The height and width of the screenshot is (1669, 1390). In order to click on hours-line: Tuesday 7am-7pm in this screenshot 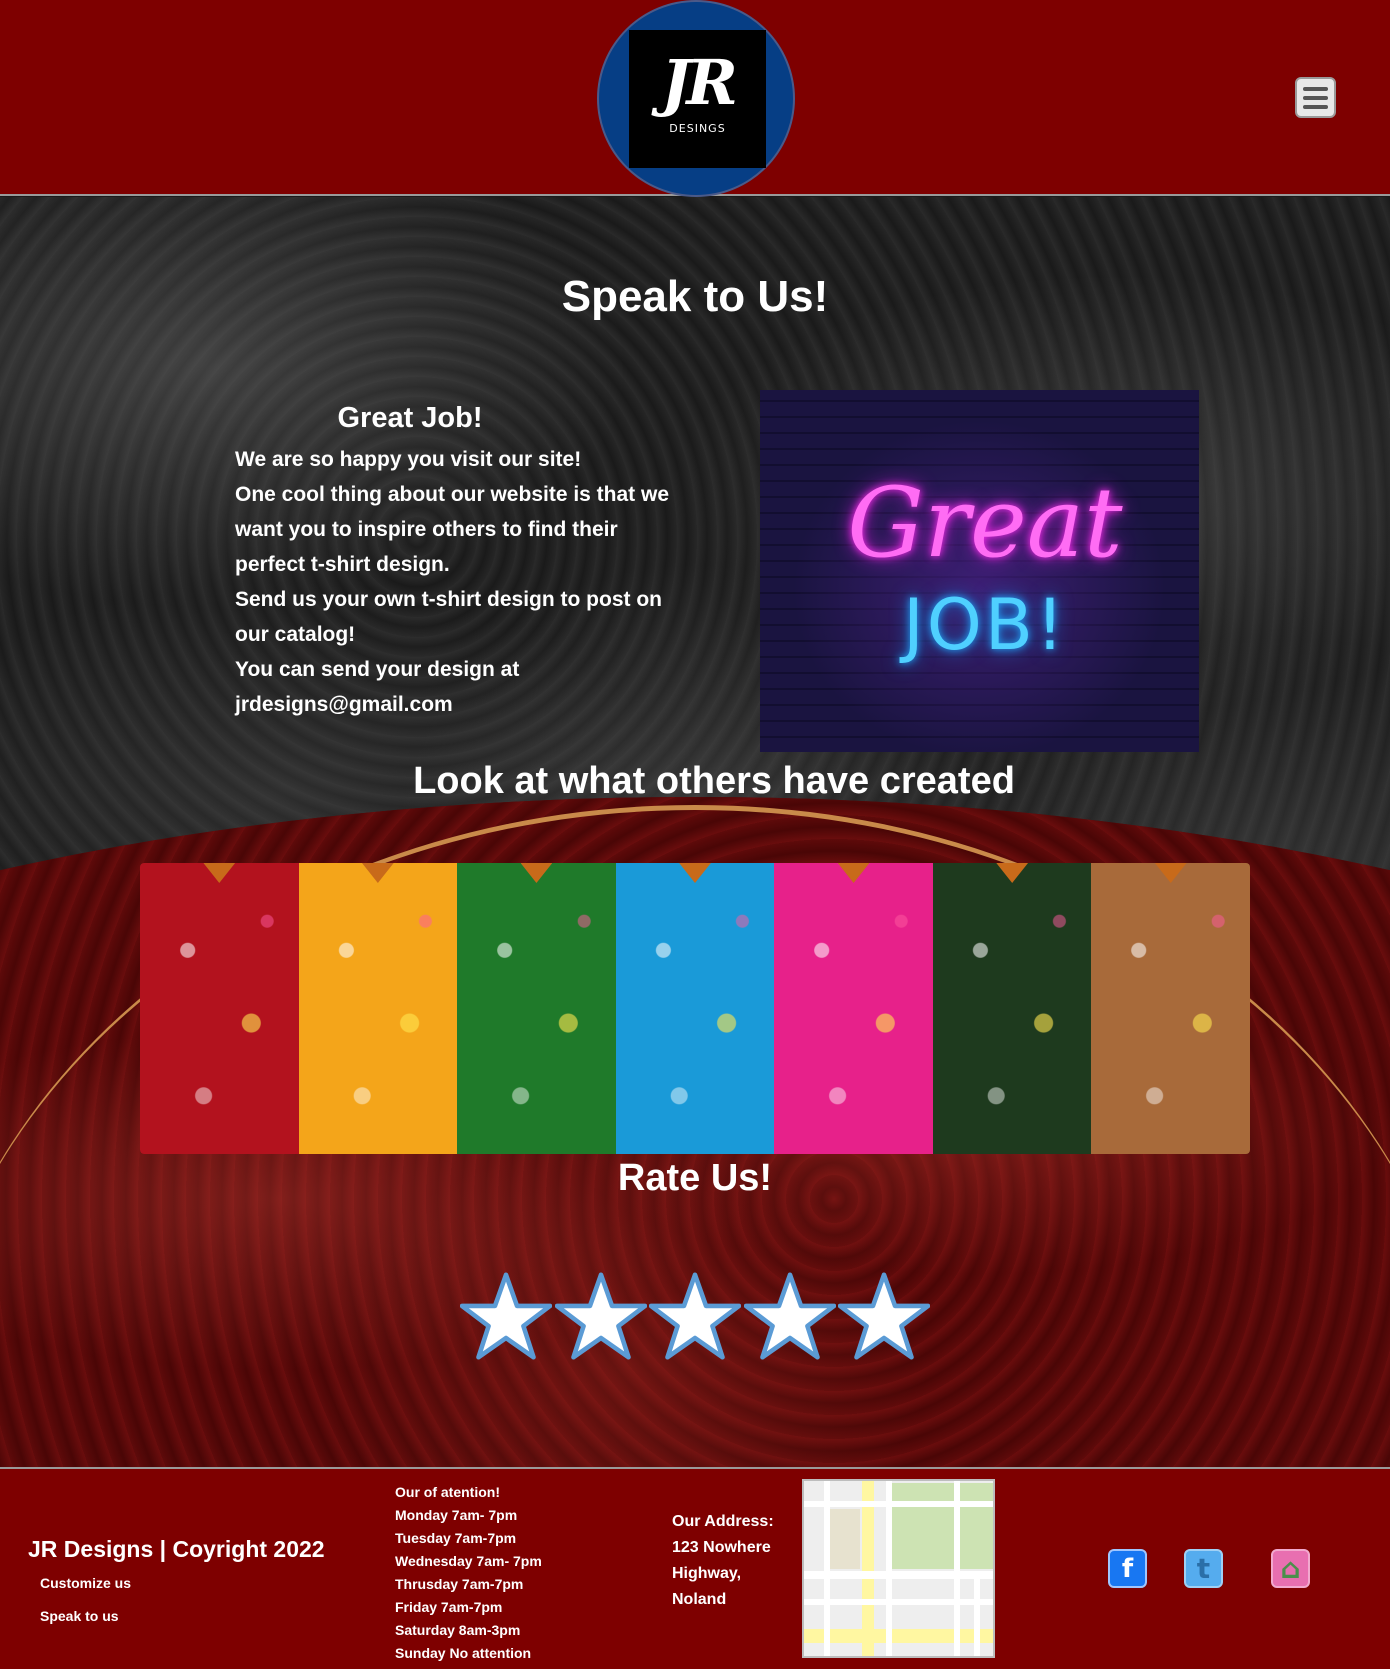, I will do `click(456, 1538)`.